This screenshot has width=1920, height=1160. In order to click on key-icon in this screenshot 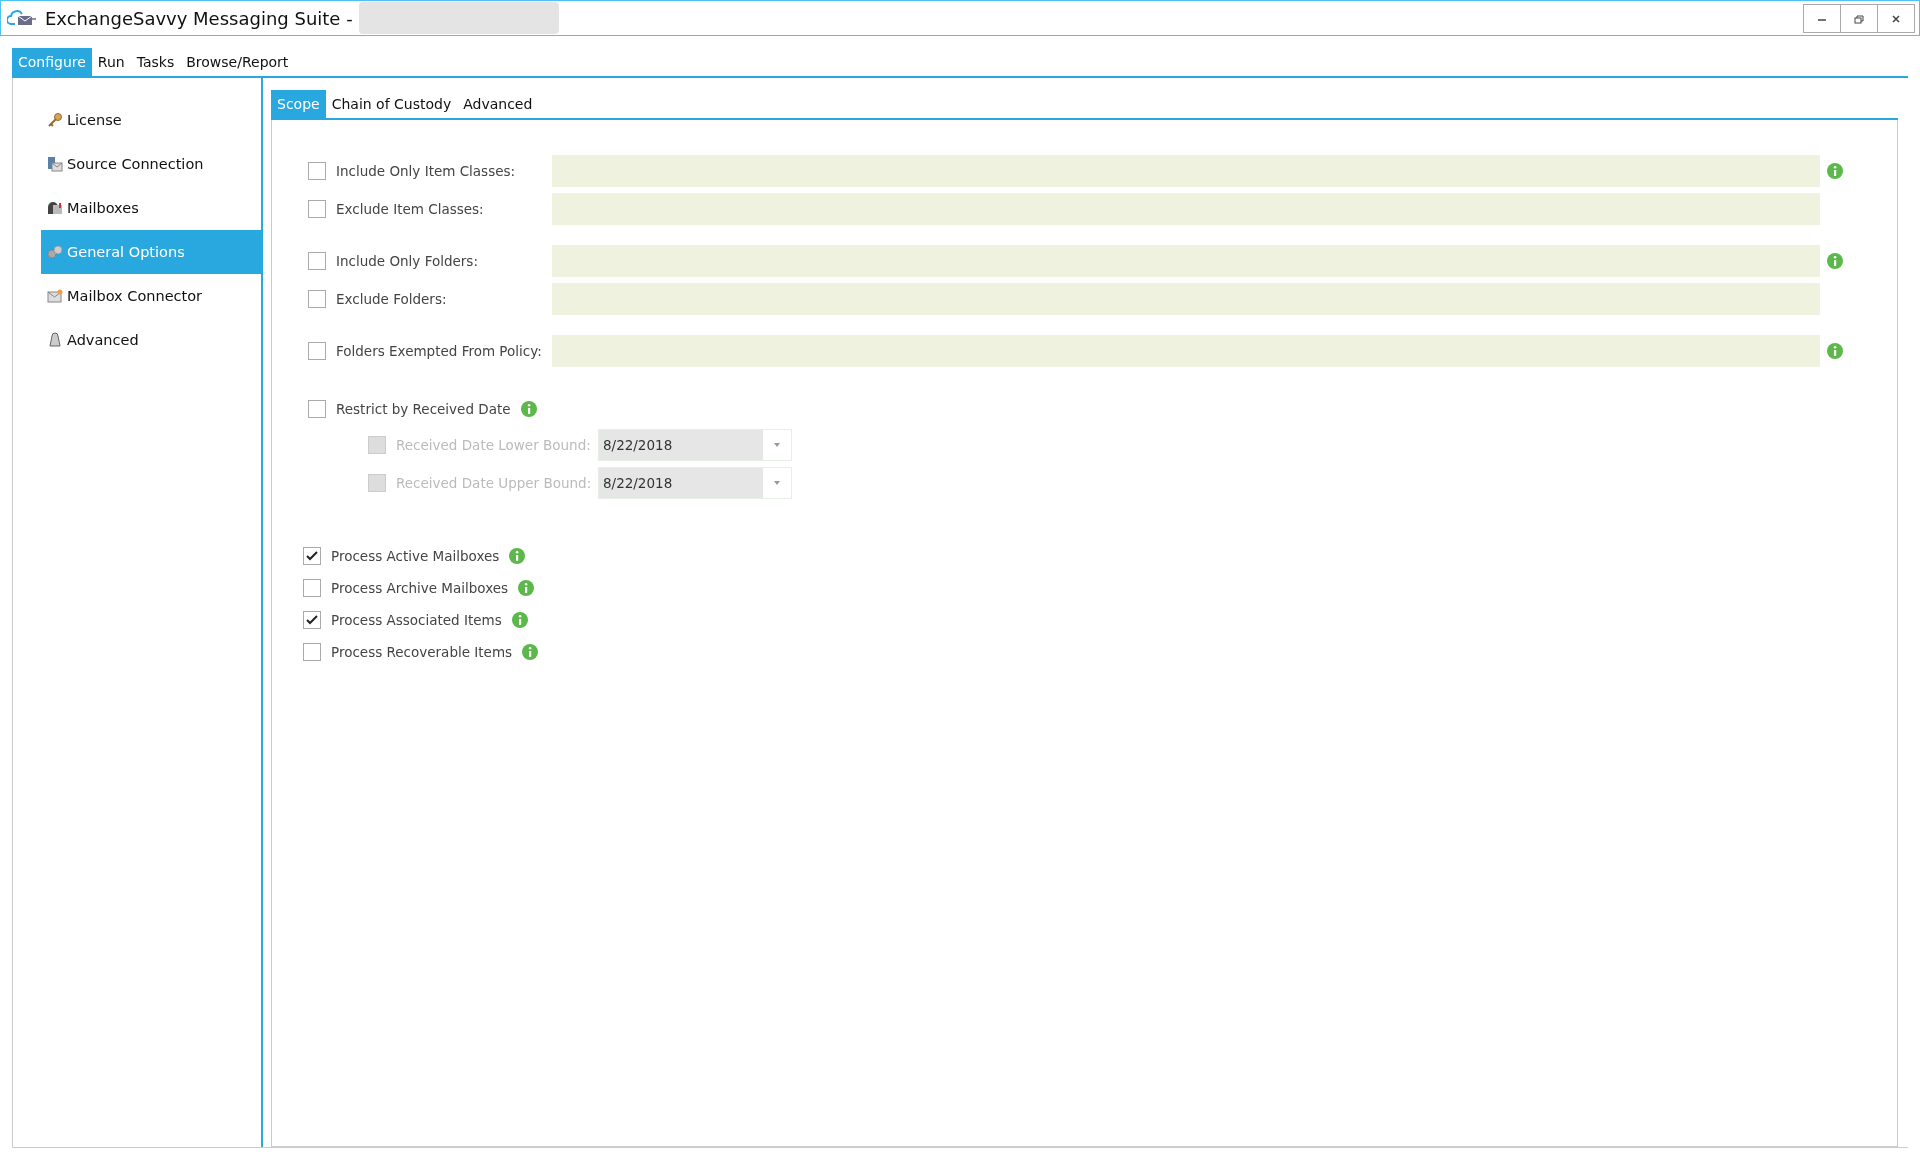, I will do `click(55, 120)`.